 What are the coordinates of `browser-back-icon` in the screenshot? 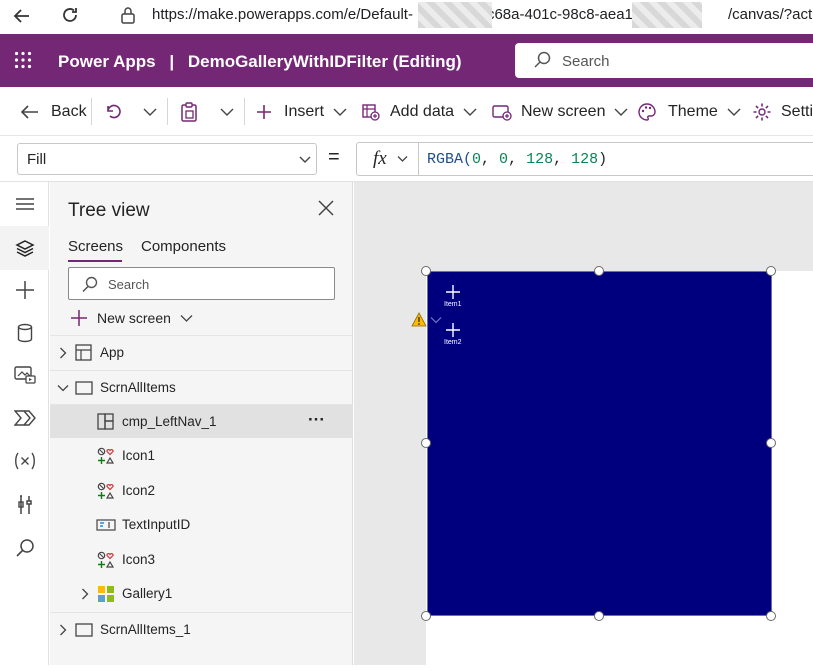 It's located at (22, 16).